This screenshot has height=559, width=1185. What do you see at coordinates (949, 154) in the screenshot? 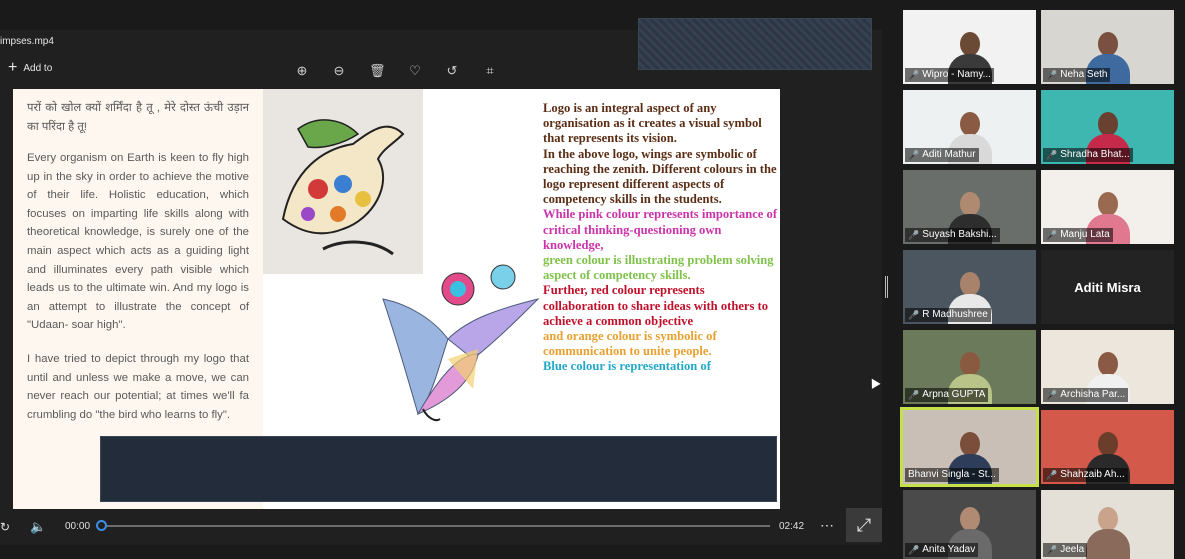
I see `participant-name: Aditi Mathur` at bounding box center [949, 154].